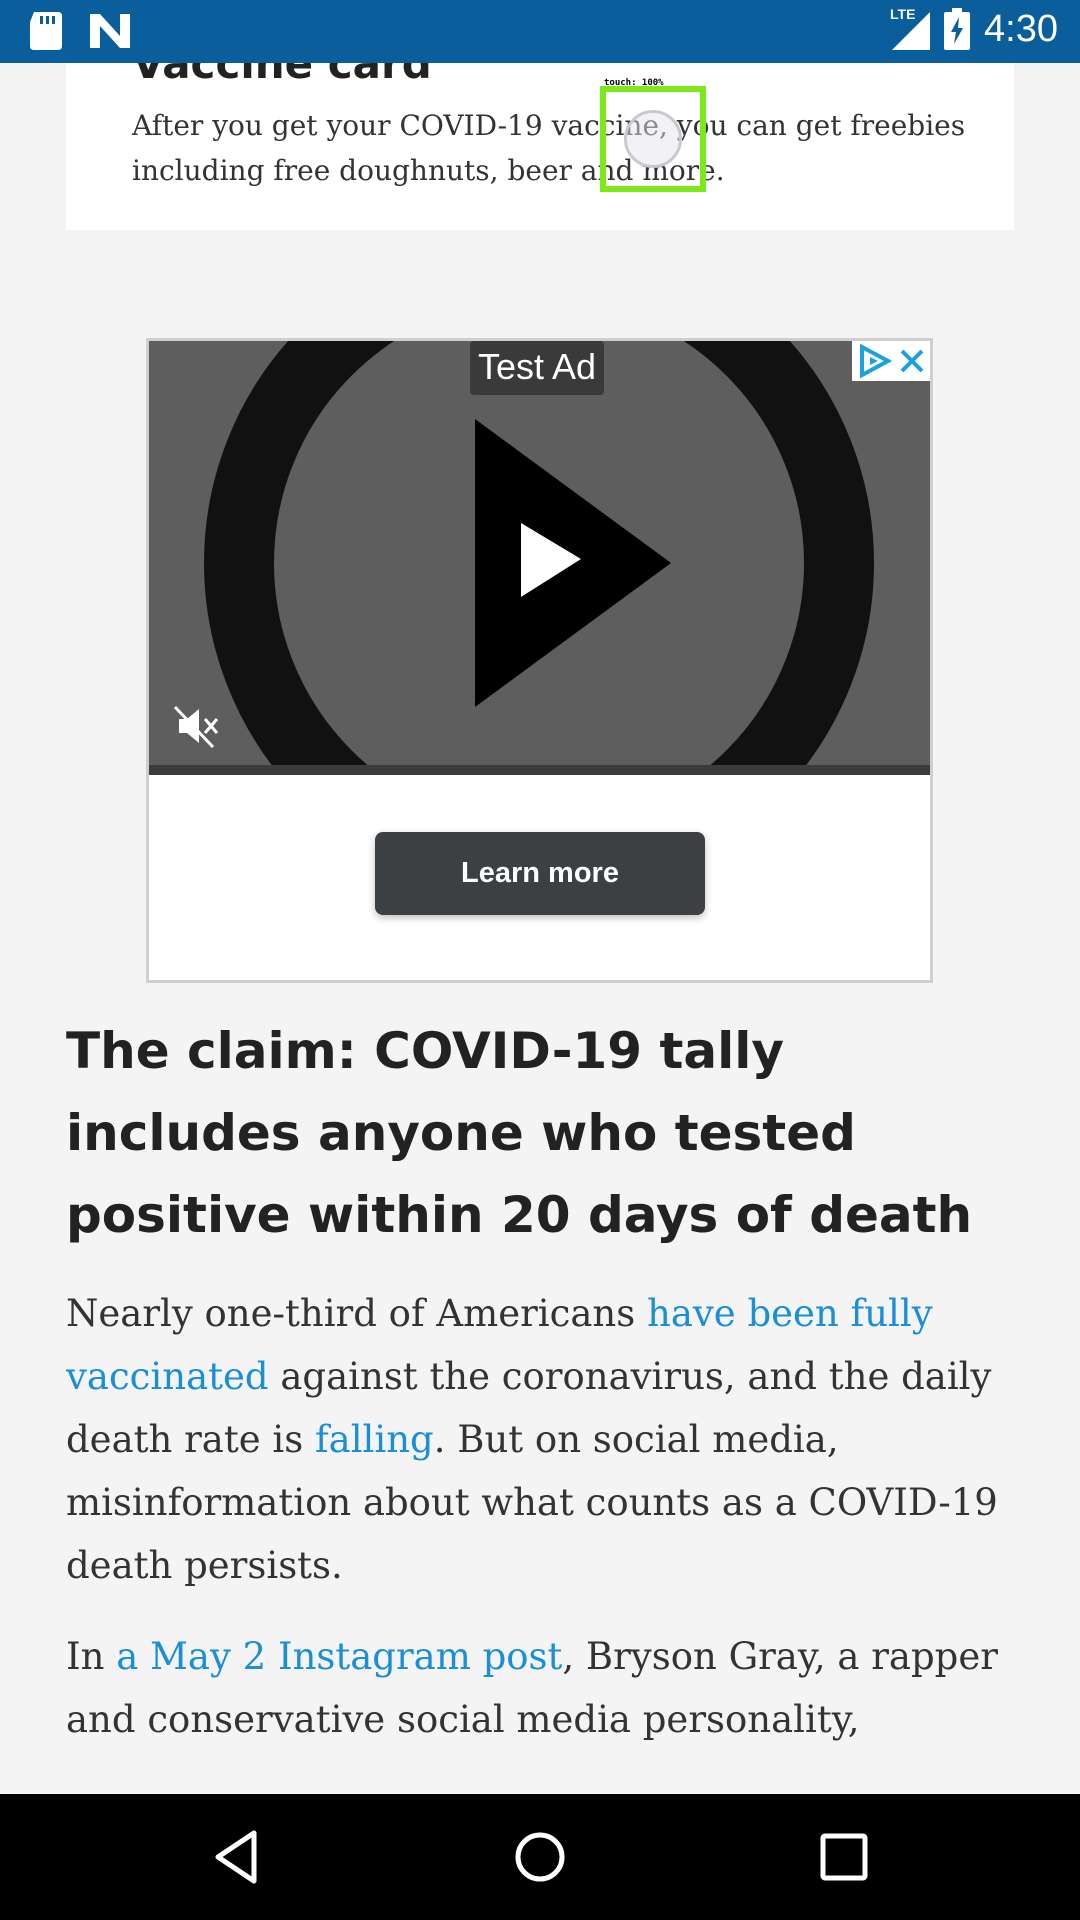 This screenshot has width=1080, height=1920. What do you see at coordinates (537, 368) in the screenshot?
I see `test-ad-label: Test Ad` at bounding box center [537, 368].